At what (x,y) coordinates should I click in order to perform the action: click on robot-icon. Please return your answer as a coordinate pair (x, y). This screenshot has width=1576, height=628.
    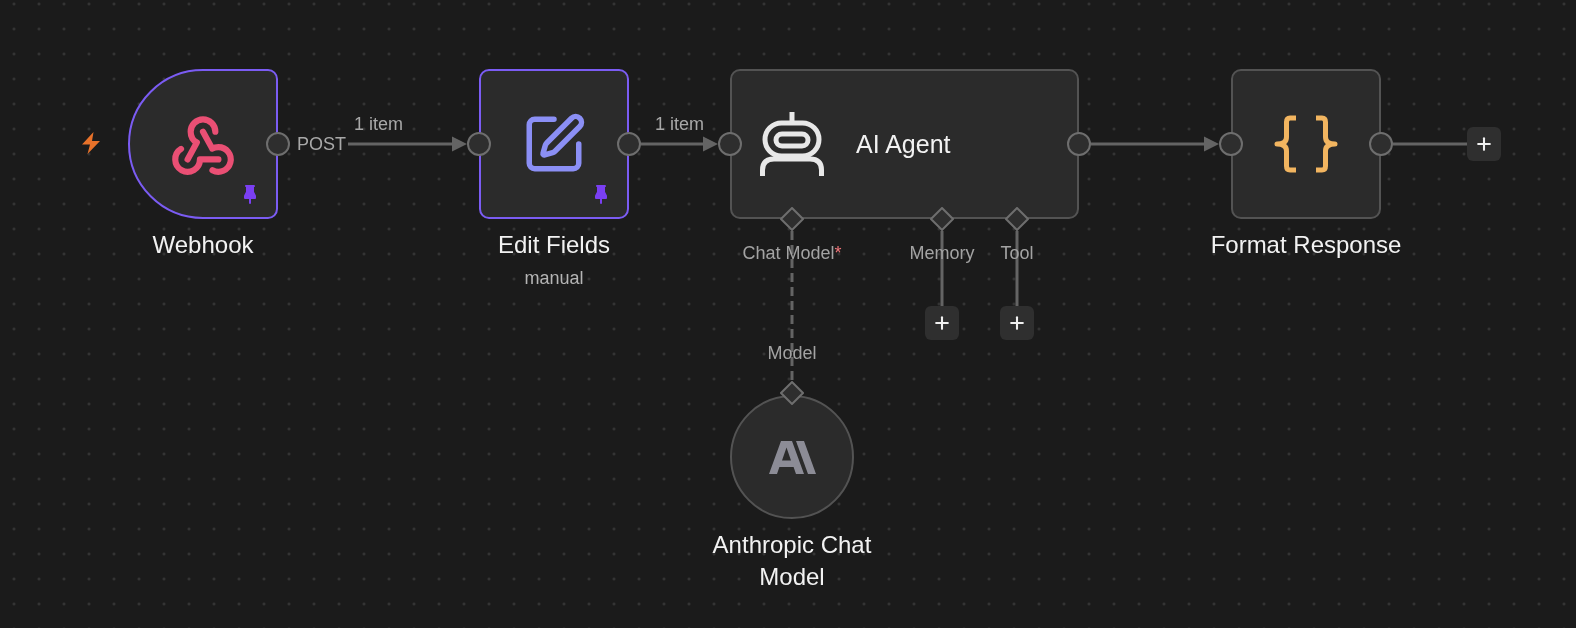
    Looking at the image, I should click on (792, 144).